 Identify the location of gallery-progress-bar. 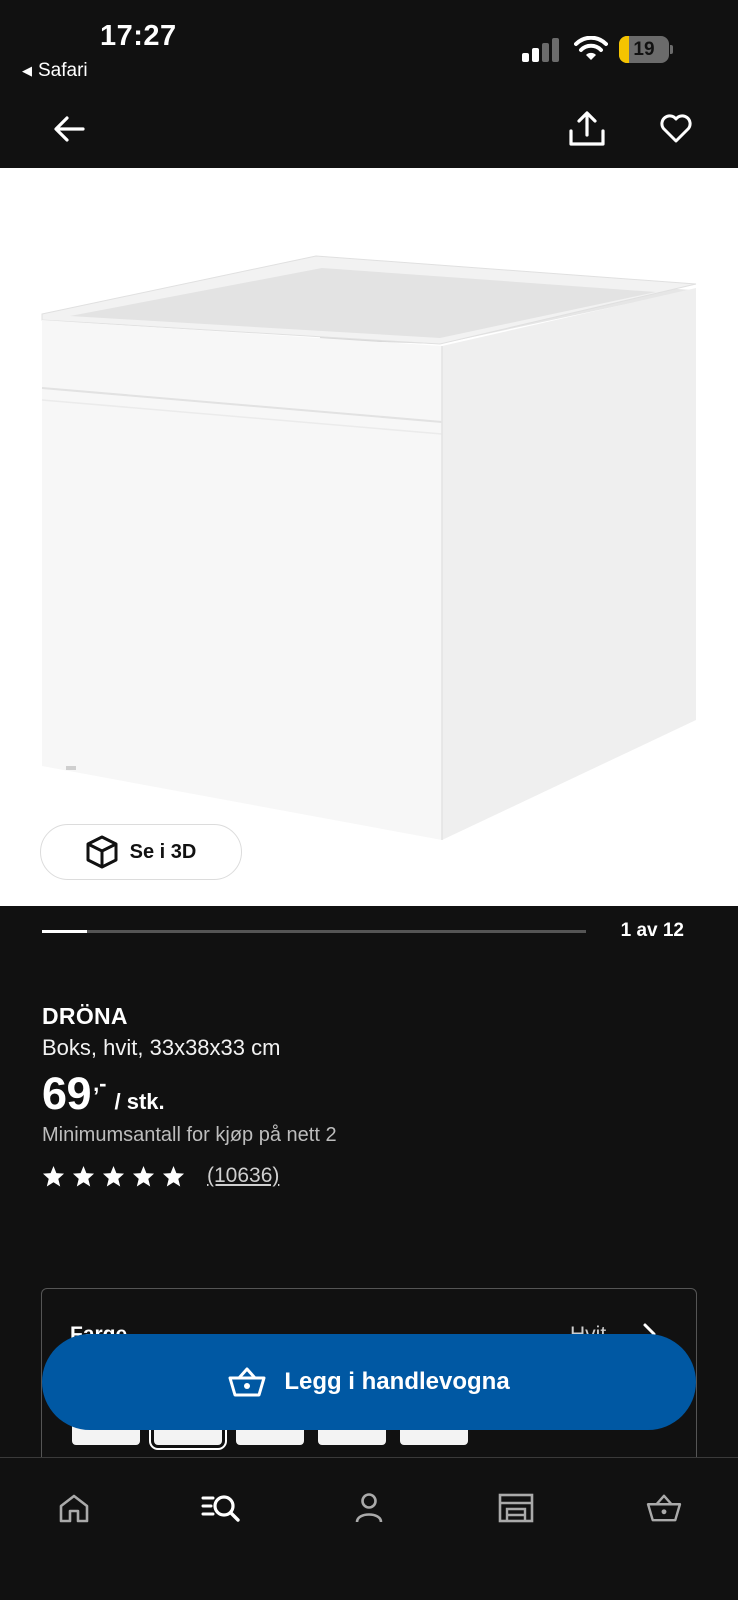
(314, 931).